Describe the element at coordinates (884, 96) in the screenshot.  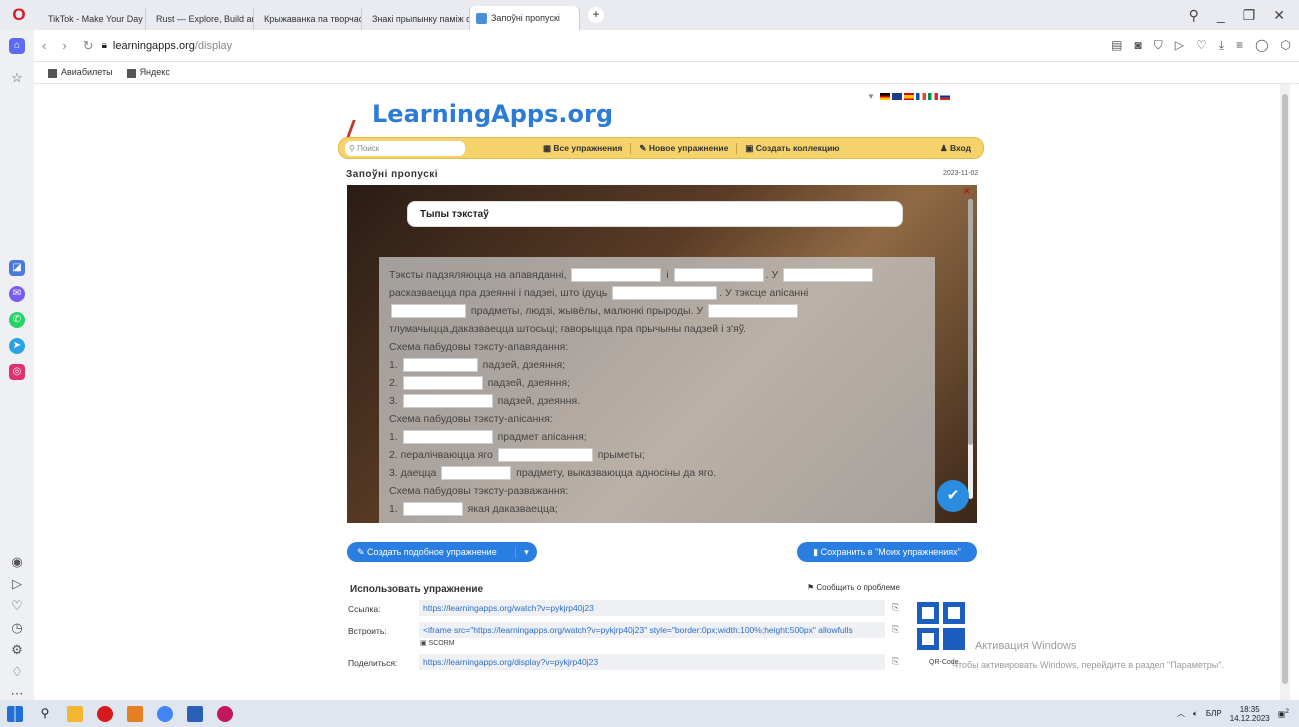
I see `flag-de-icon` at that location.